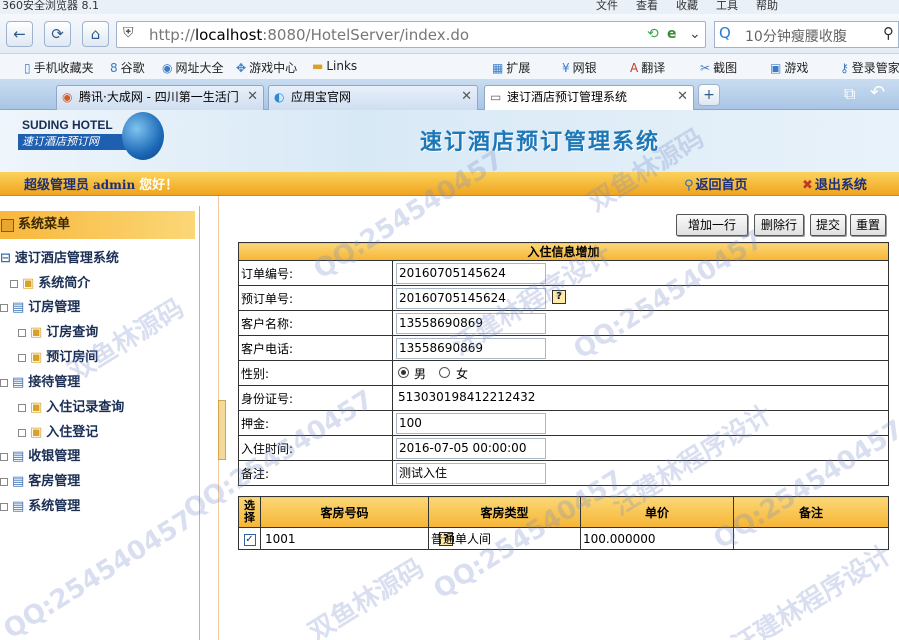 This screenshot has height=640, width=899. Describe the element at coordinates (449, 7) in the screenshot. I see `browser-title-bar: 360安全浏览器 8.1 文件 查看 收藏 工具 帮助` at that location.